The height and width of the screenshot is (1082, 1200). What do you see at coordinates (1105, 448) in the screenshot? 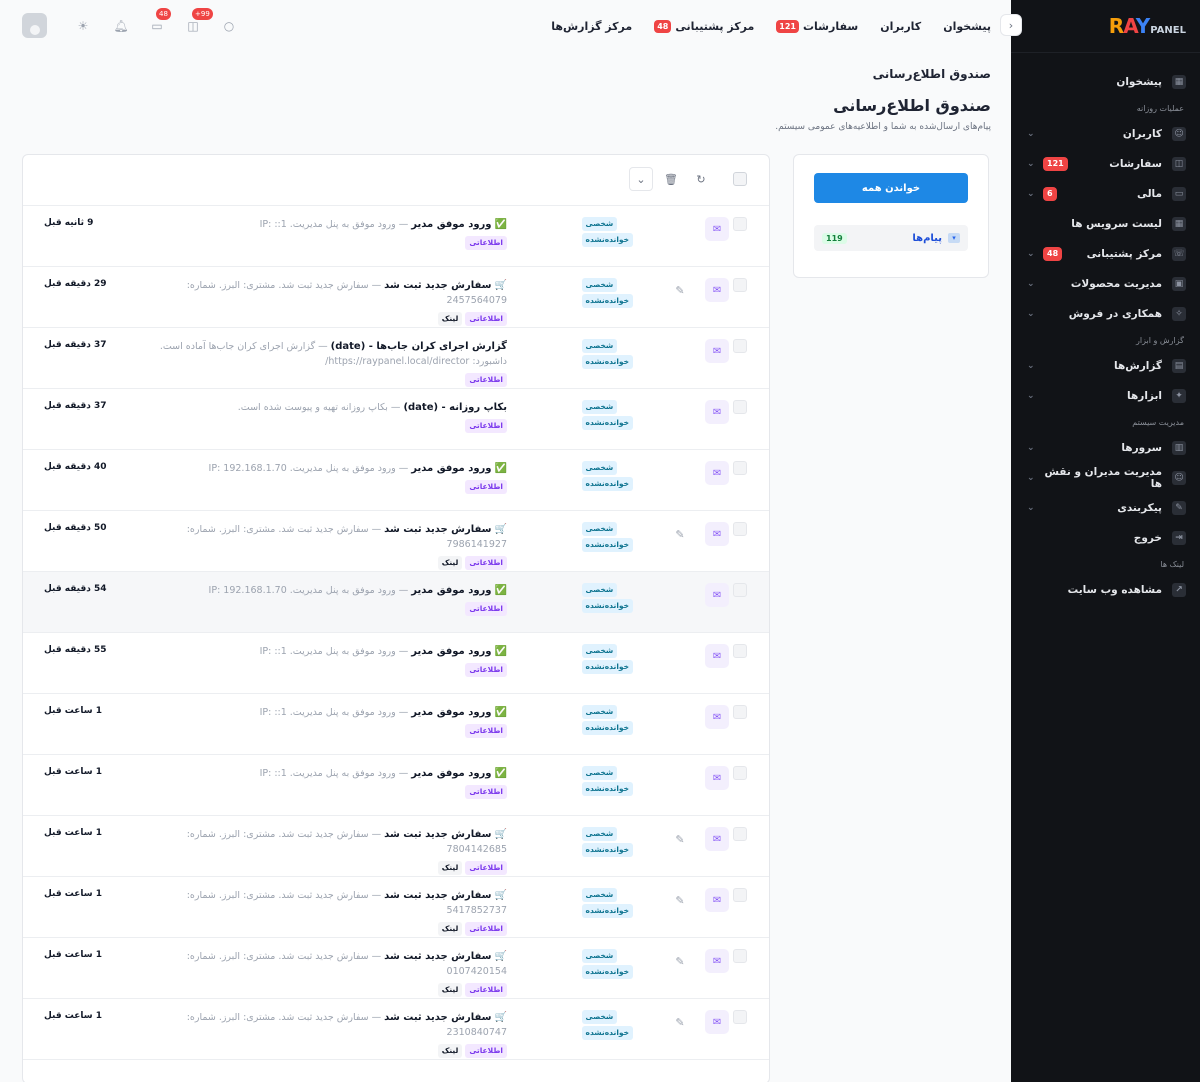
I see `sidebar-item: ▥ سرورها ⌄` at bounding box center [1105, 448].